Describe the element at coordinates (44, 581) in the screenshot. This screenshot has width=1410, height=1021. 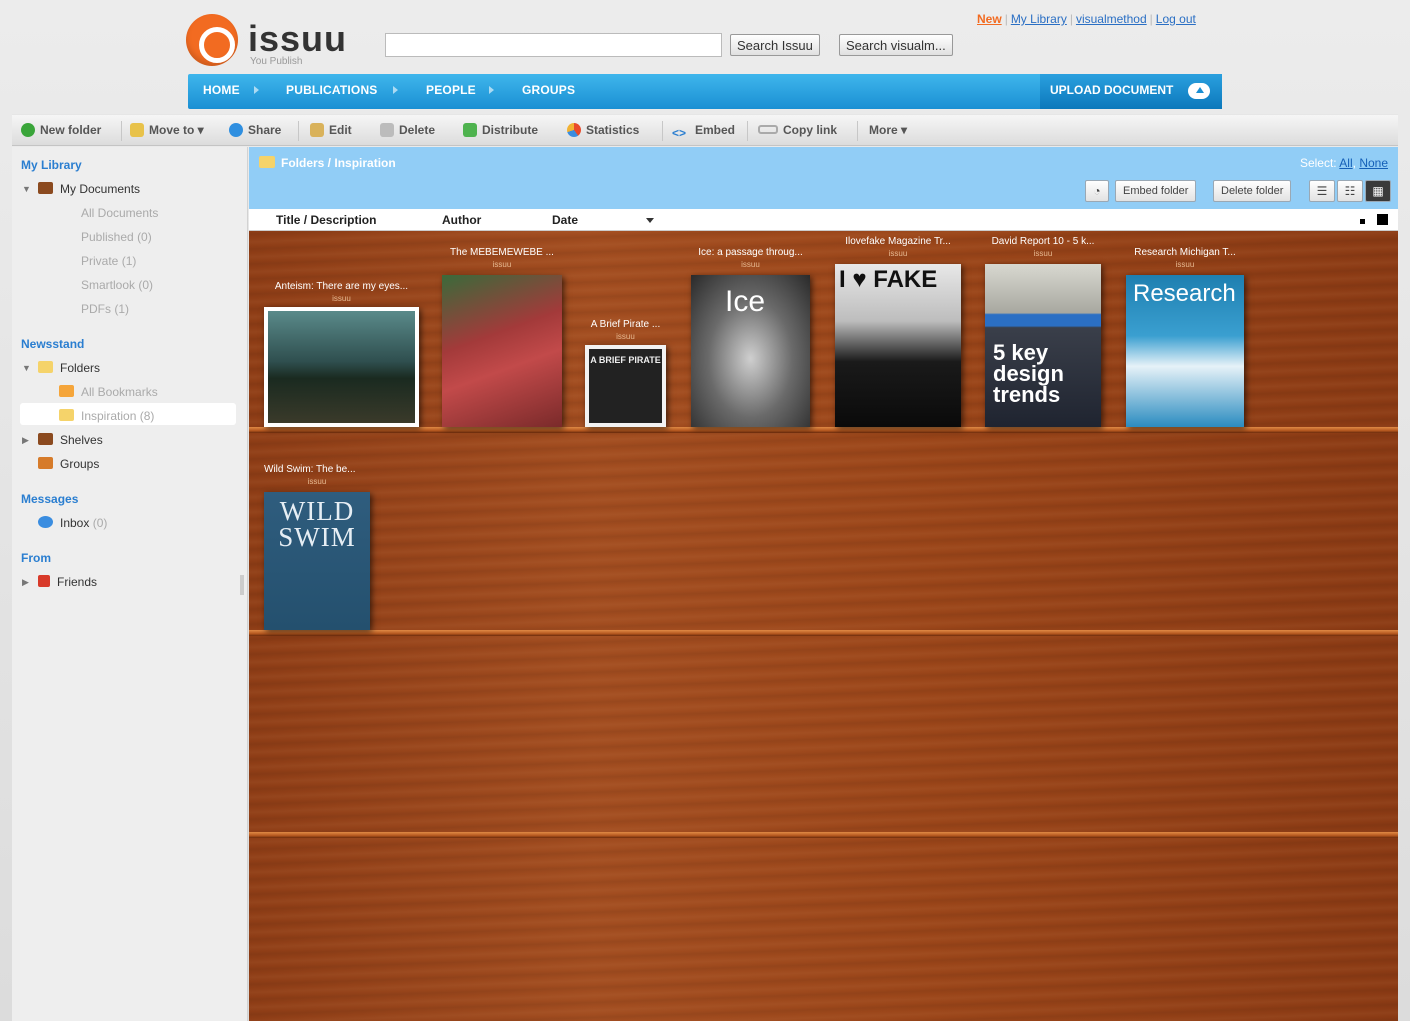
I see `friends-icon` at that location.